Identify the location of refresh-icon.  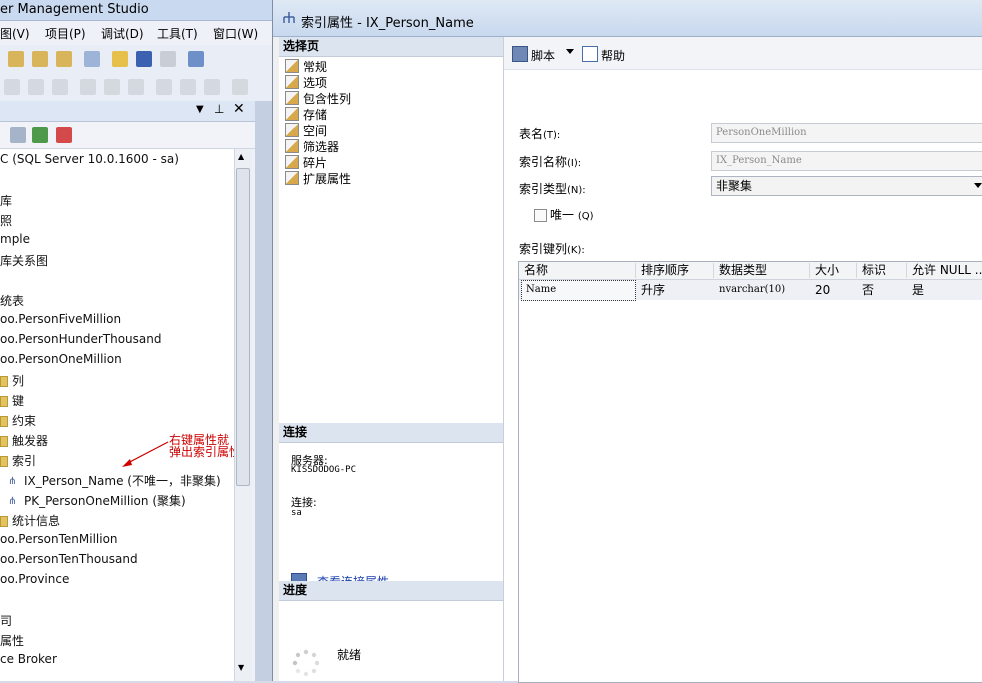
(40, 135).